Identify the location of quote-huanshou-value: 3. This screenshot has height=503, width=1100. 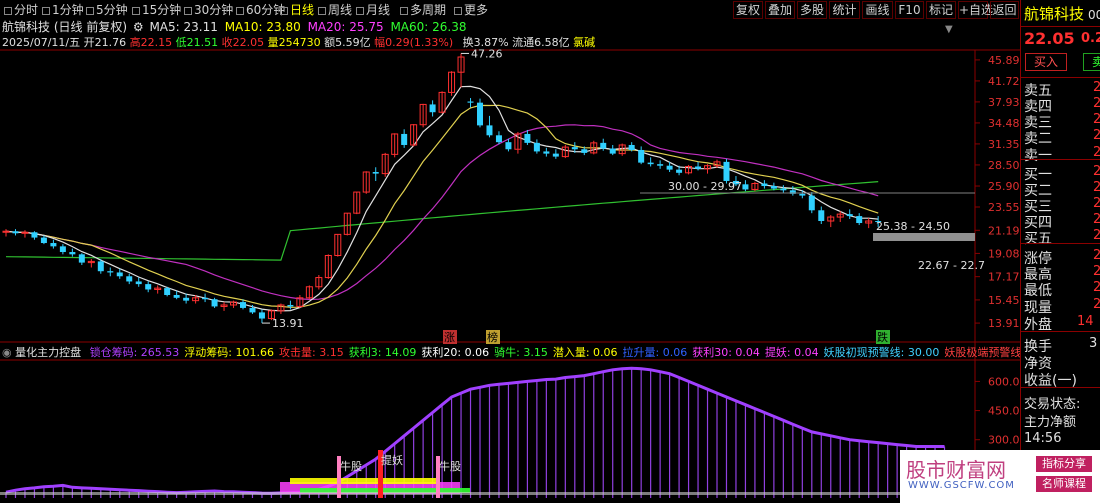
(1093, 343).